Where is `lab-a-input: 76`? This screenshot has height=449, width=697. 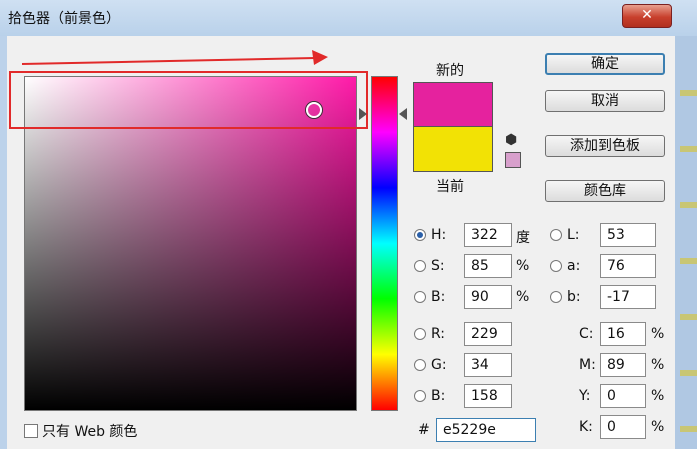 lab-a-input: 76 is located at coordinates (628, 266).